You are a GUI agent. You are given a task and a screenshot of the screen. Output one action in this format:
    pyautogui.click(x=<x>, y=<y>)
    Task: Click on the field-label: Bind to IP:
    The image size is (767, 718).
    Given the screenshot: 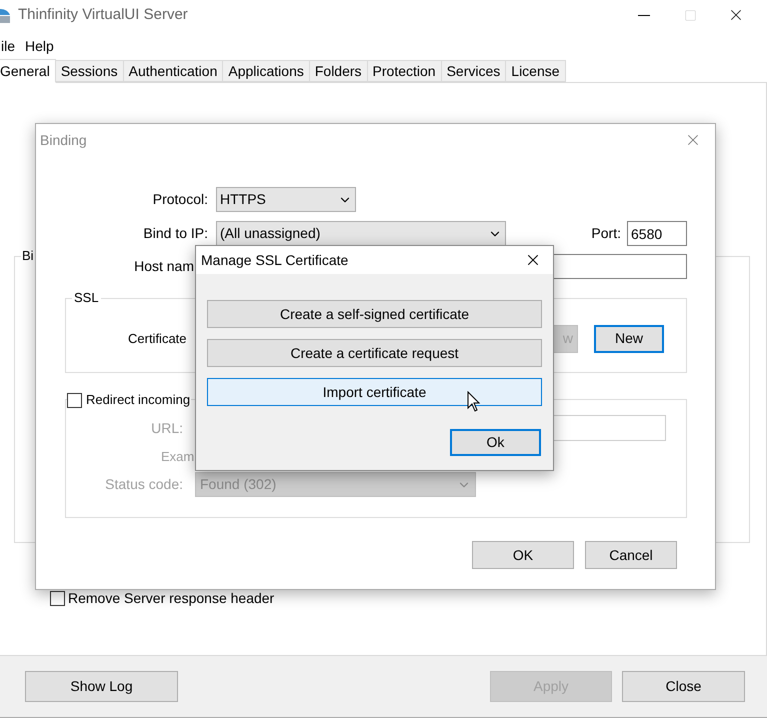 What is the action you would take?
    pyautogui.click(x=175, y=233)
    